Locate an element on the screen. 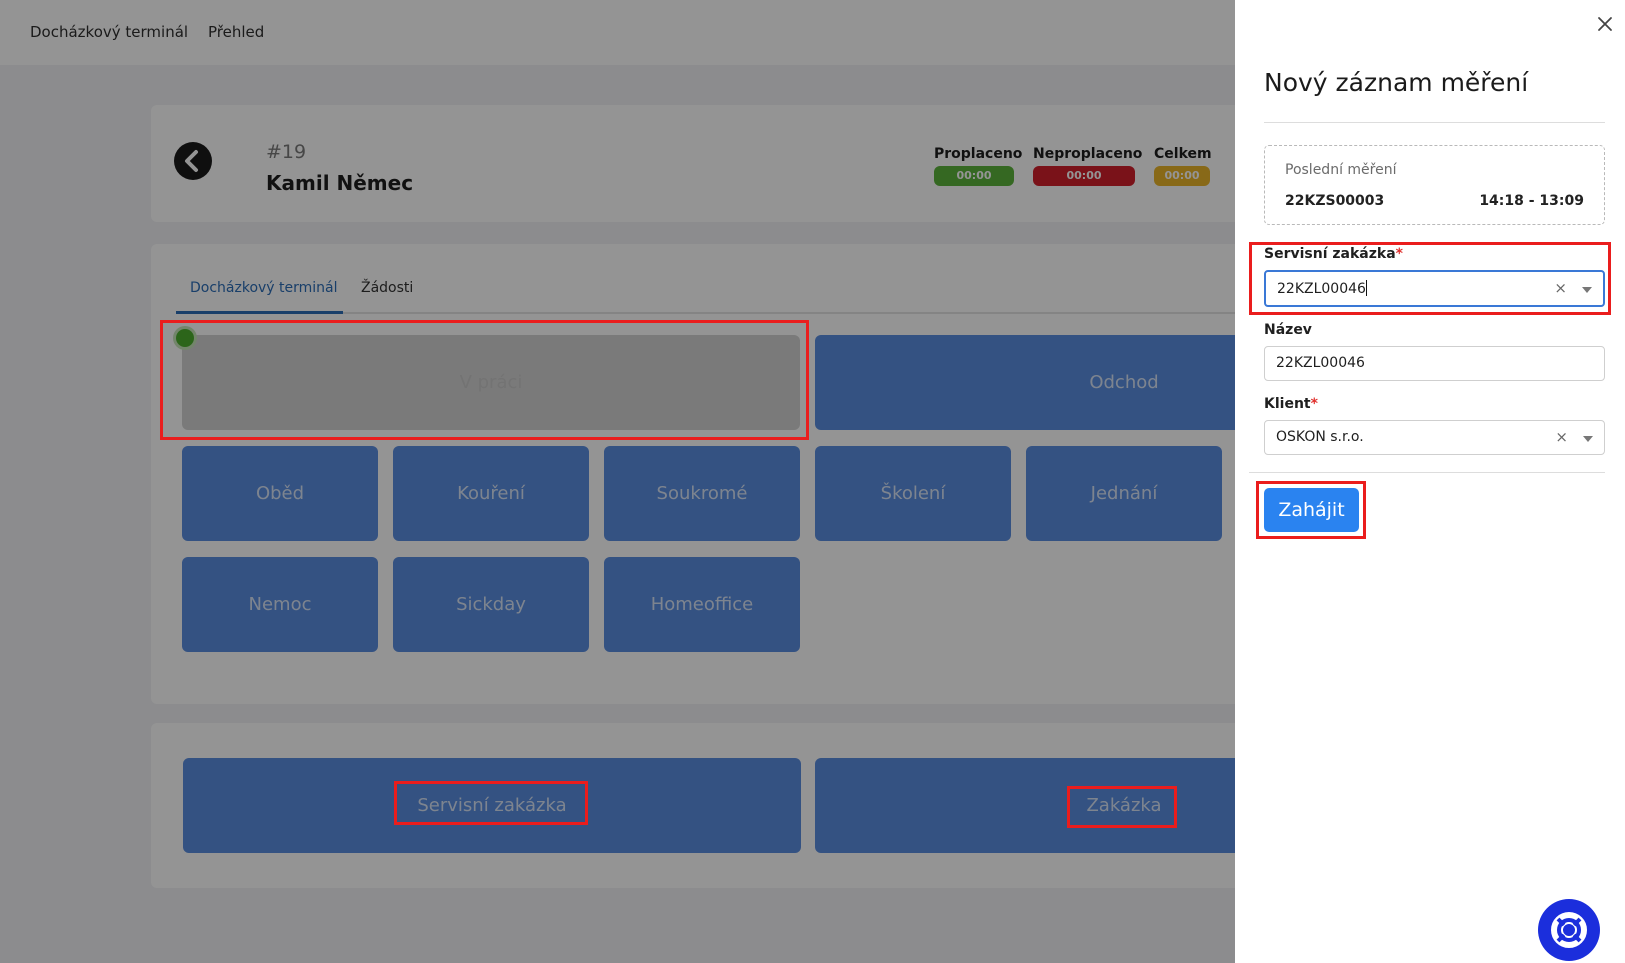 The image size is (1625, 963). required-marker: * is located at coordinates (1314, 404).